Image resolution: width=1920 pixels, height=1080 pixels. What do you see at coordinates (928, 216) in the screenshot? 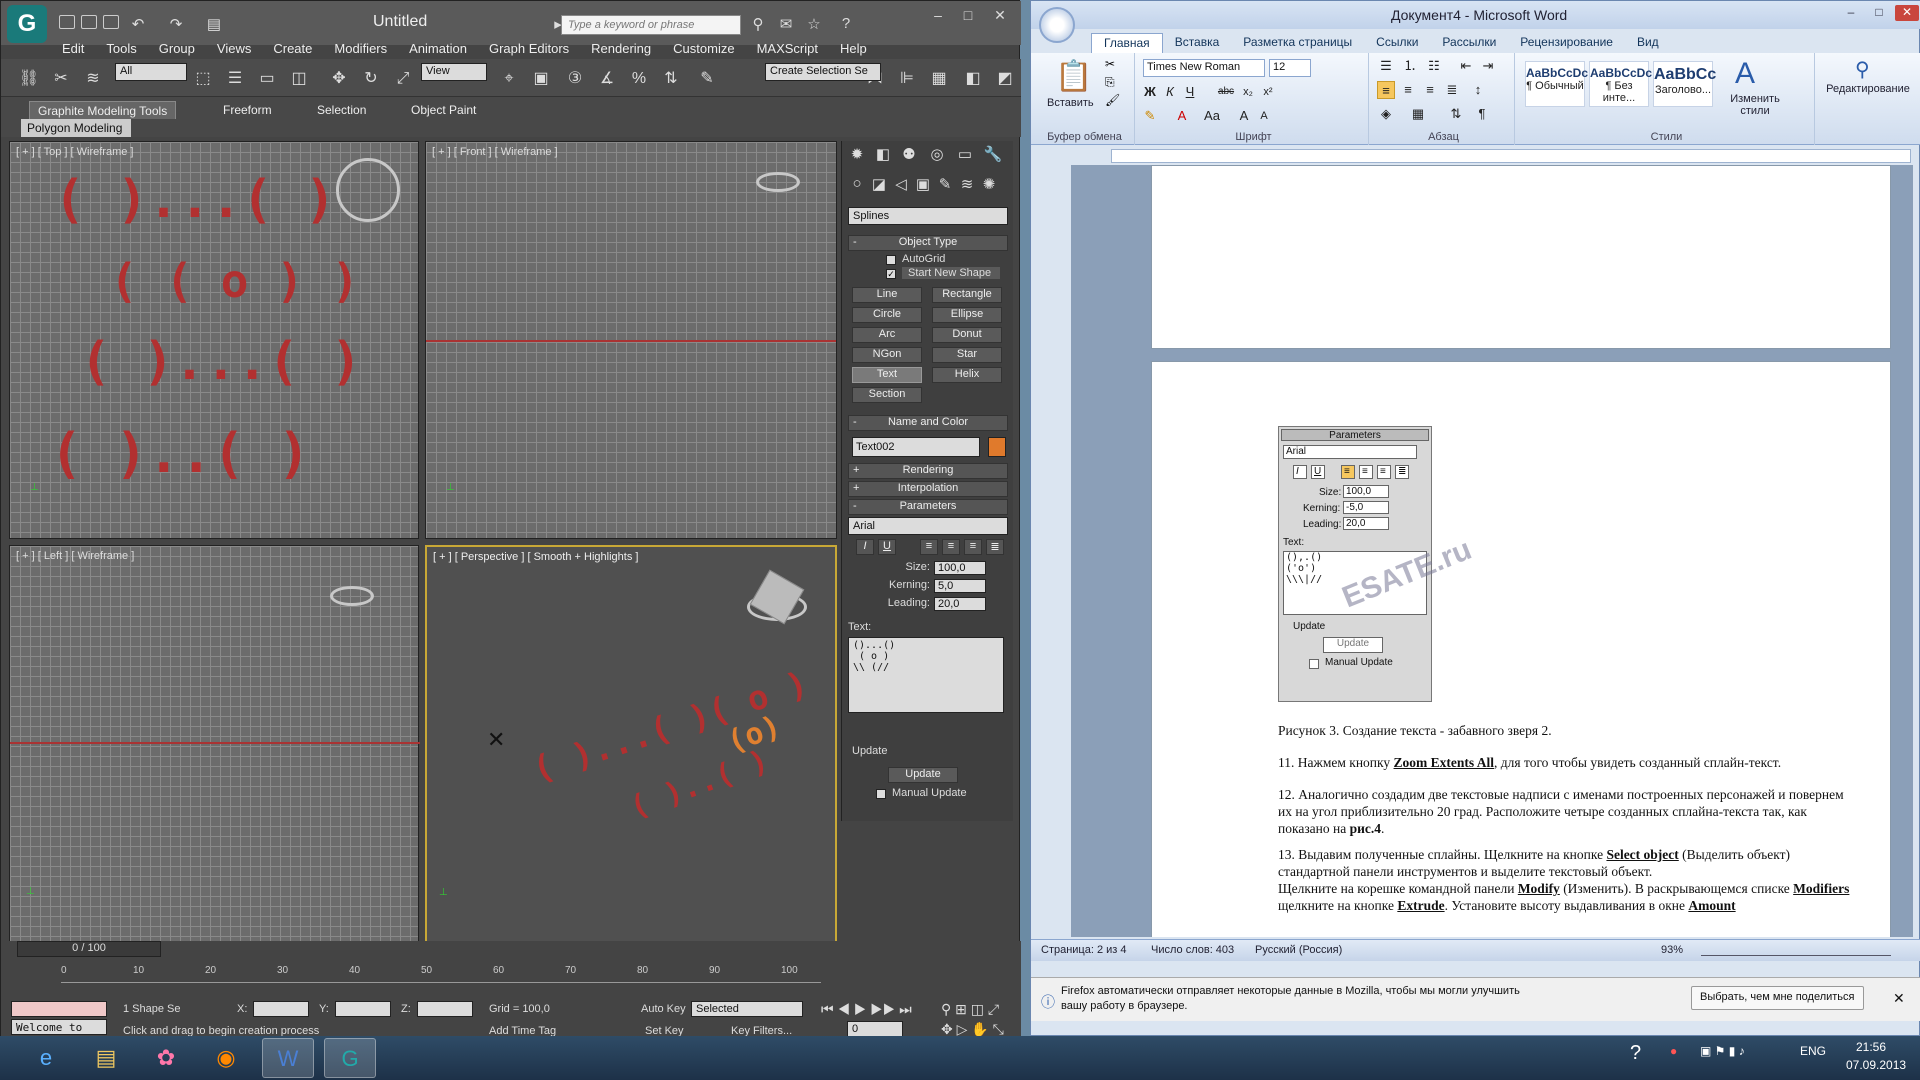
I see `shape-category-dropdown: Splines` at bounding box center [928, 216].